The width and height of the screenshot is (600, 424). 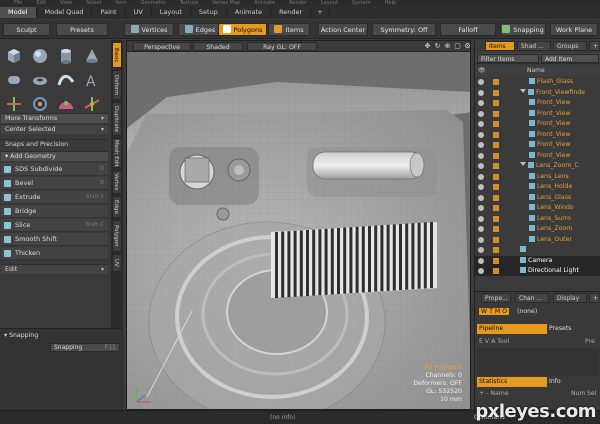 I want to click on tool-extrude: Extrude Shift-X, so click(x=54, y=197).